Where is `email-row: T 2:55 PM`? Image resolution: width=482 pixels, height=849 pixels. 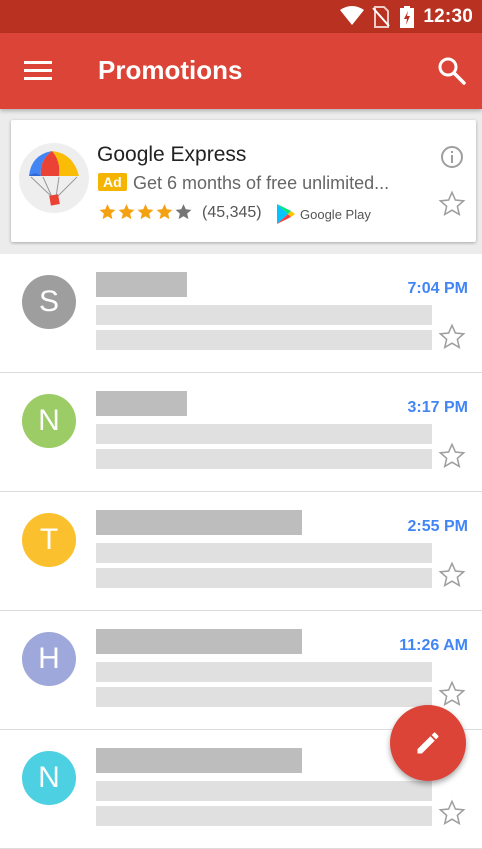 email-row: T 2:55 PM is located at coordinates (241, 551).